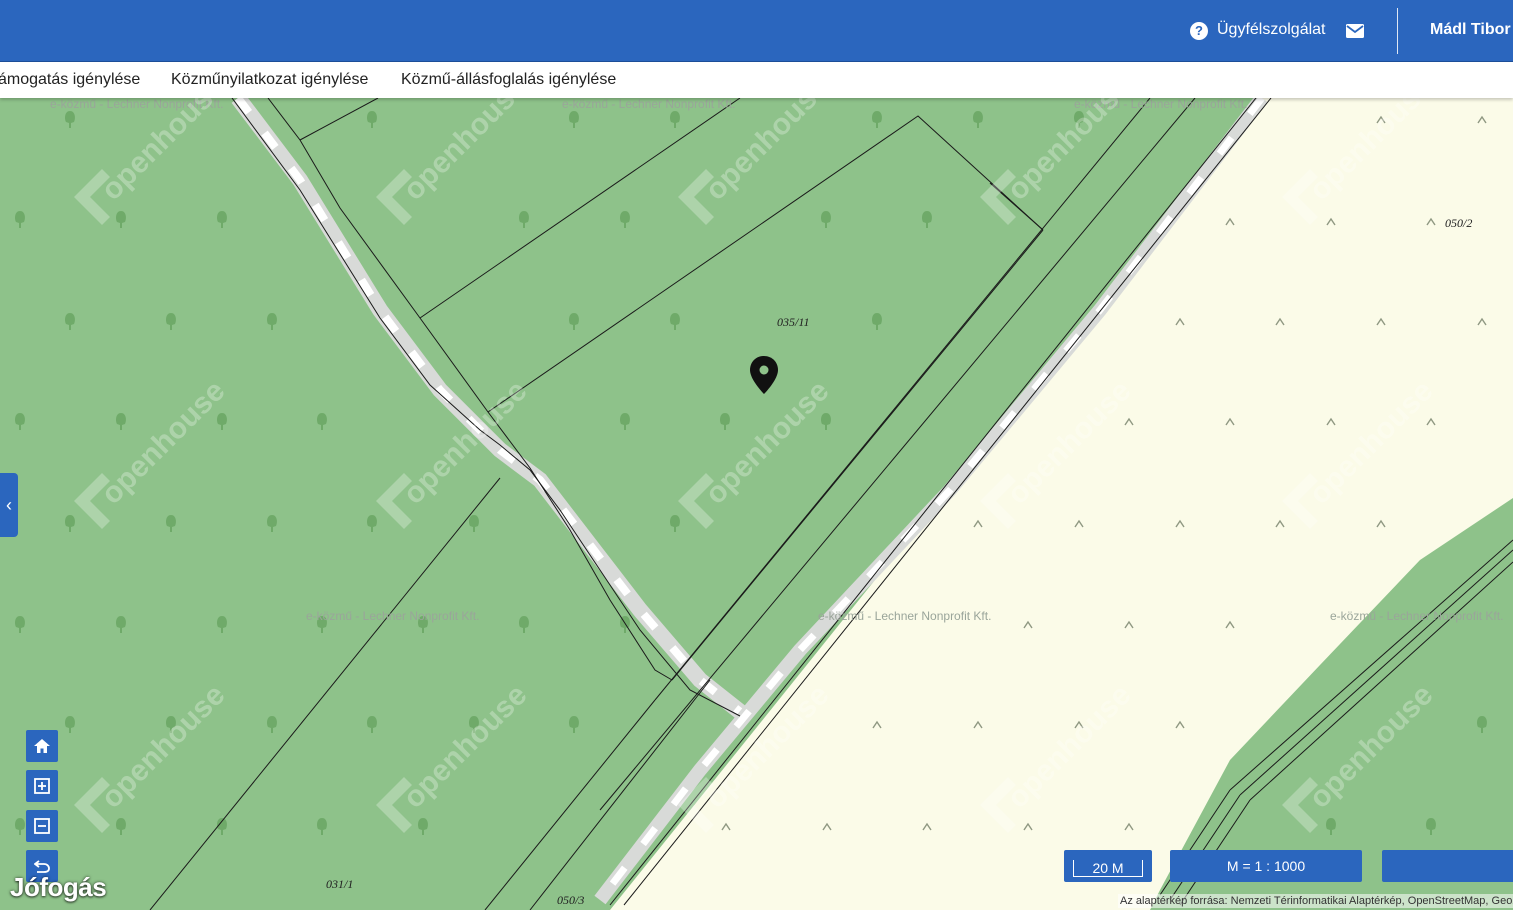 The height and width of the screenshot is (910, 1513). I want to click on home-button, so click(42, 746).